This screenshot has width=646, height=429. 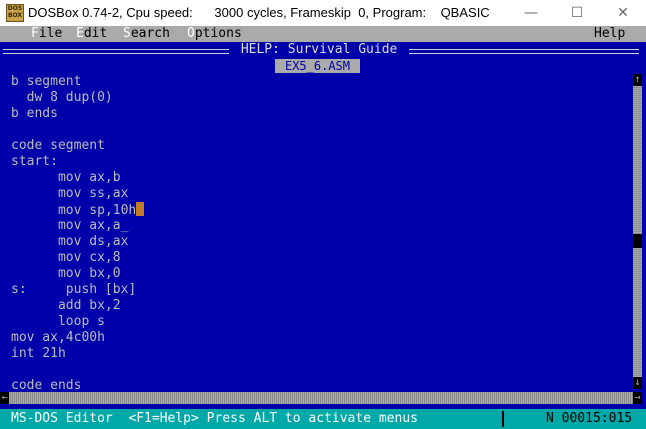 What do you see at coordinates (77, 354) in the screenshot?
I see `code-line: int 21h` at bounding box center [77, 354].